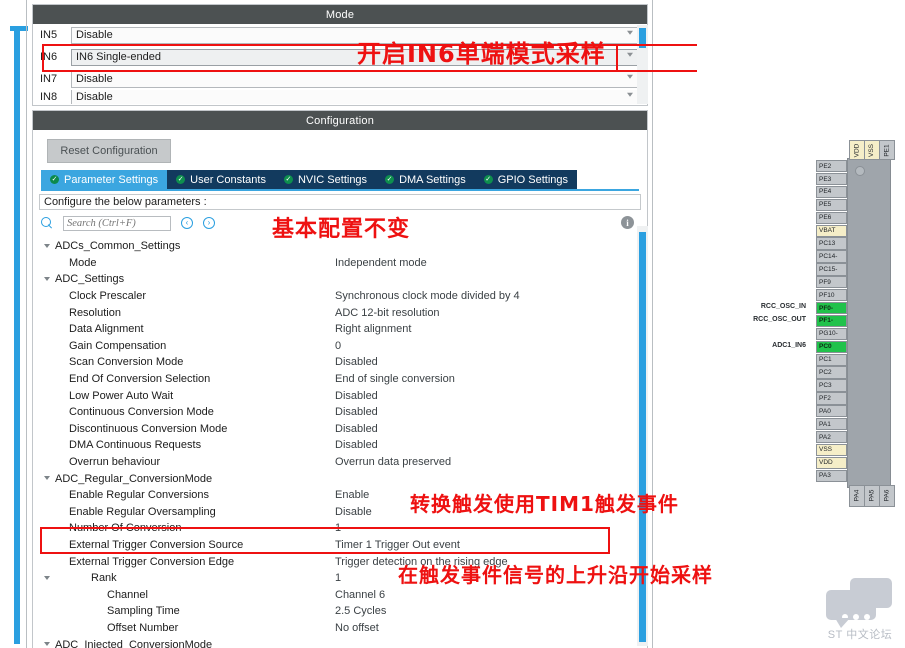 The height and width of the screenshot is (648, 905). I want to click on ellipsis-dots-icon, so click(856, 617).